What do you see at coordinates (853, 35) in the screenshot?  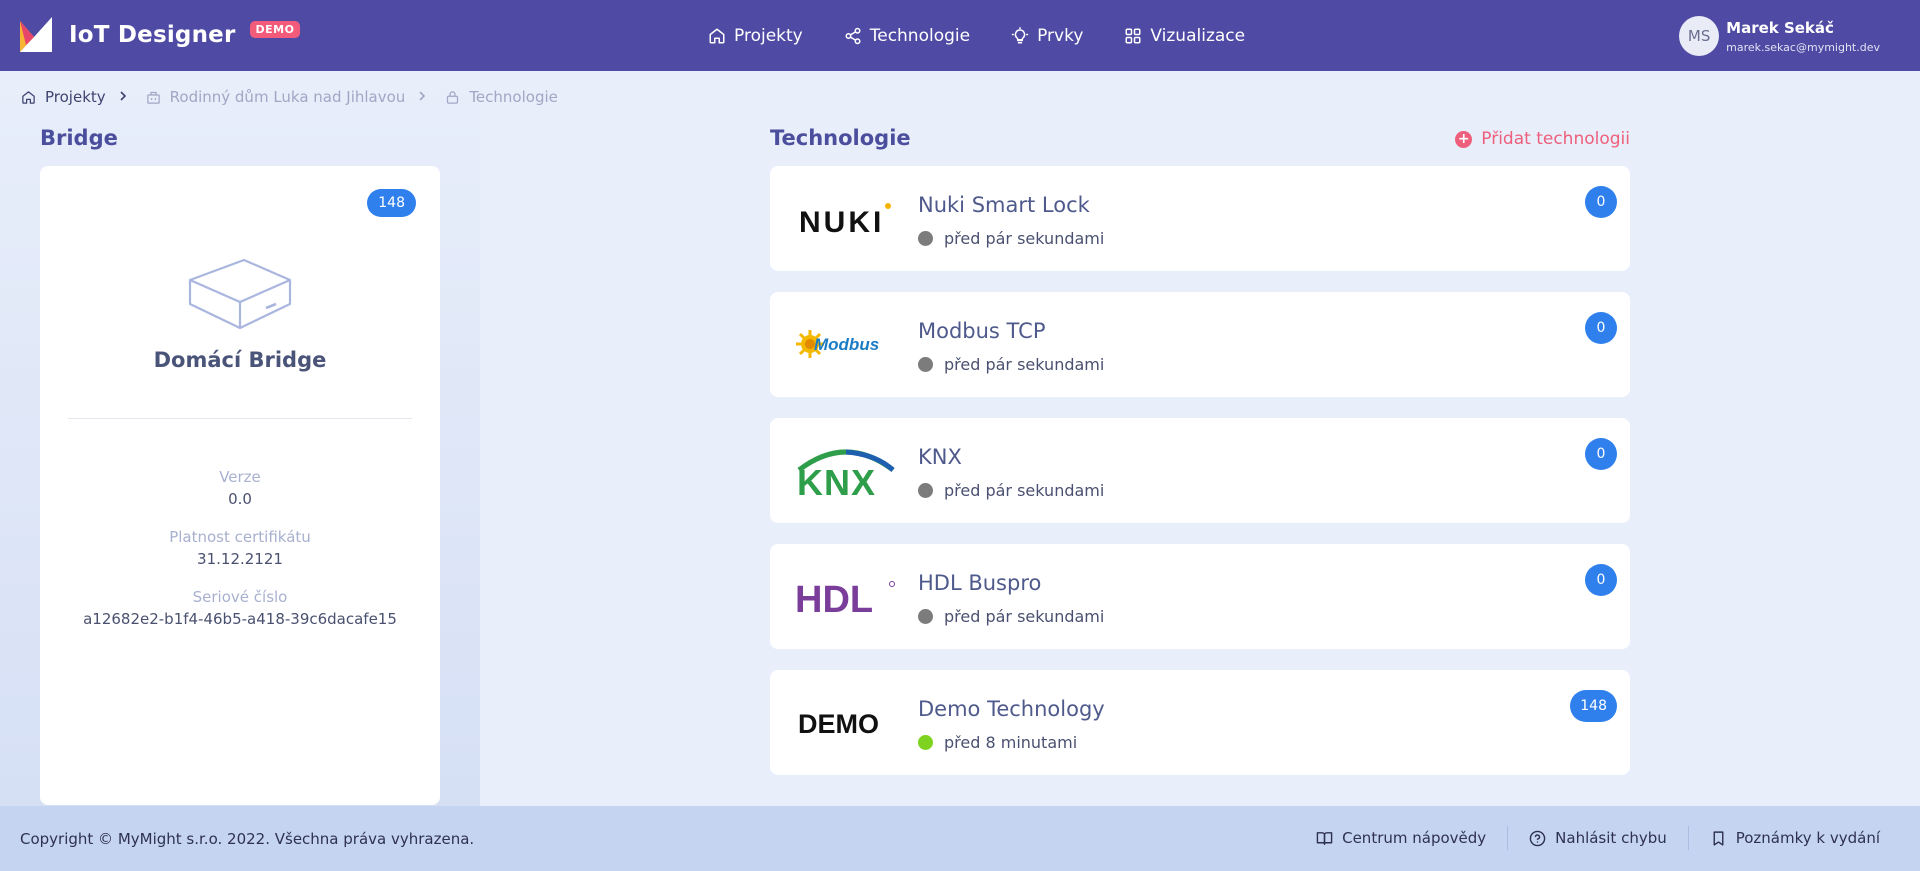 I see `share-icon` at bounding box center [853, 35].